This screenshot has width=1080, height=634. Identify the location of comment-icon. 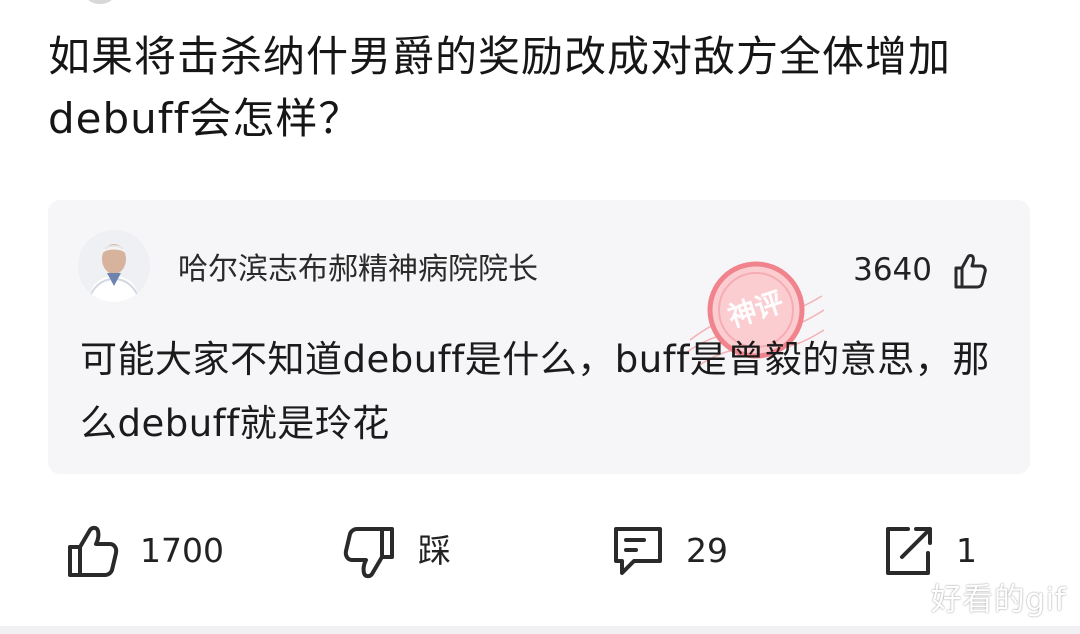
(638, 551).